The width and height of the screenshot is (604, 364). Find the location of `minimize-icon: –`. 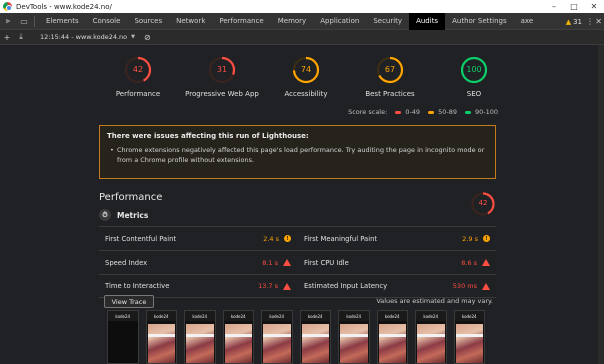

minimize-icon: – is located at coordinates (554, 6).